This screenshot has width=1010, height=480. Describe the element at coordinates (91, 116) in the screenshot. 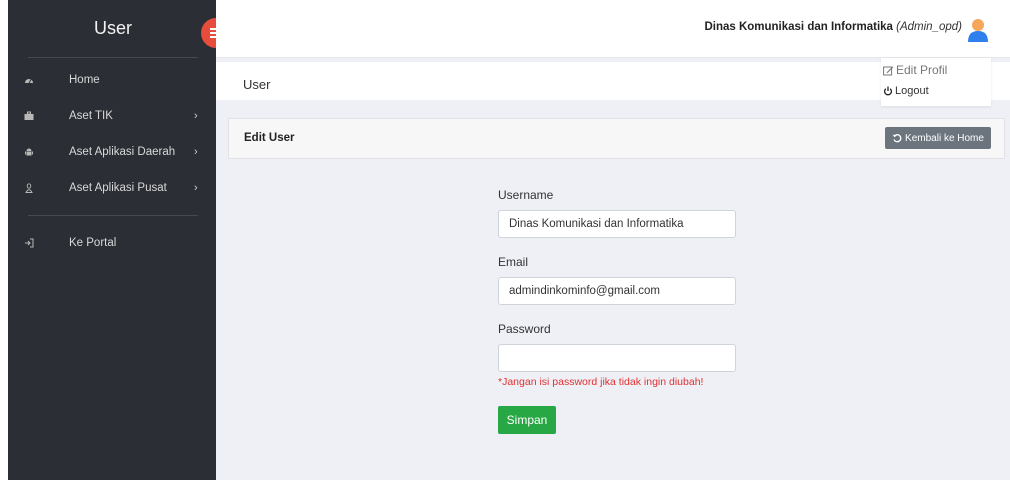

I see `sidebar-item-label: Aset TIK` at that location.